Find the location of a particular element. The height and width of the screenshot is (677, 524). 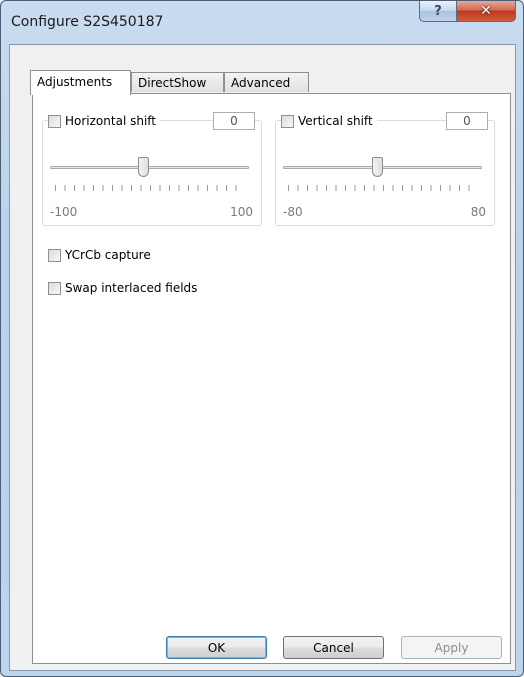

tab-advanced: Advanced is located at coordinates (266, 82).